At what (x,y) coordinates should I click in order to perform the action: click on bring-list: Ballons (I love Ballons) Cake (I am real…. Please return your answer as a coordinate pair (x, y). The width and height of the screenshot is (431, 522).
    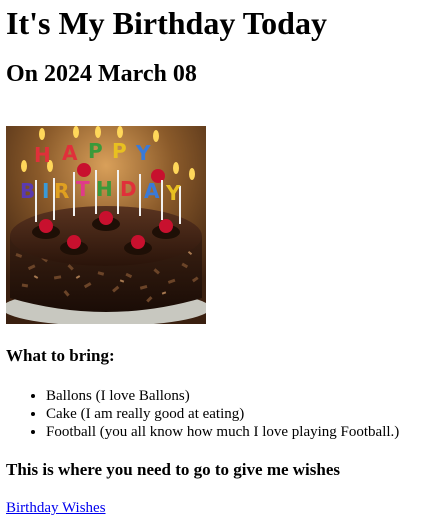
    Looking at the image, I should click on (202, 414).